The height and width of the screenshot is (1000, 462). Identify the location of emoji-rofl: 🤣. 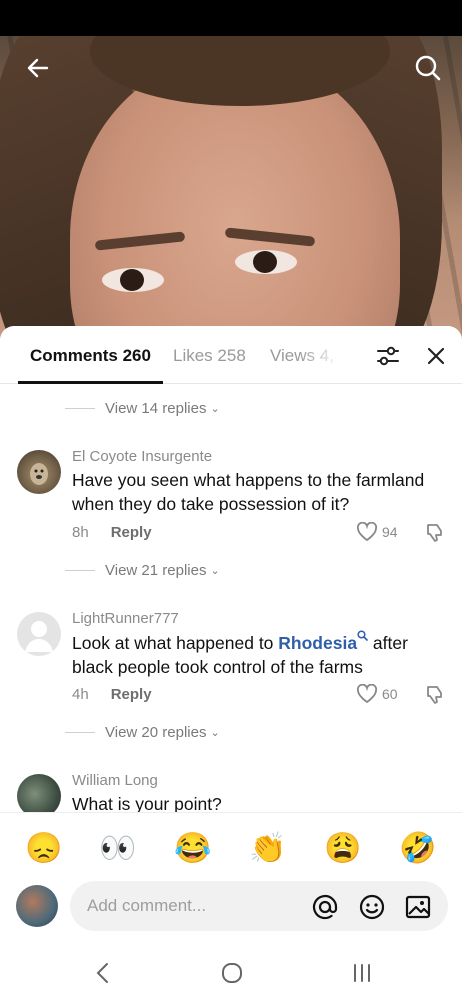
(418, 849).